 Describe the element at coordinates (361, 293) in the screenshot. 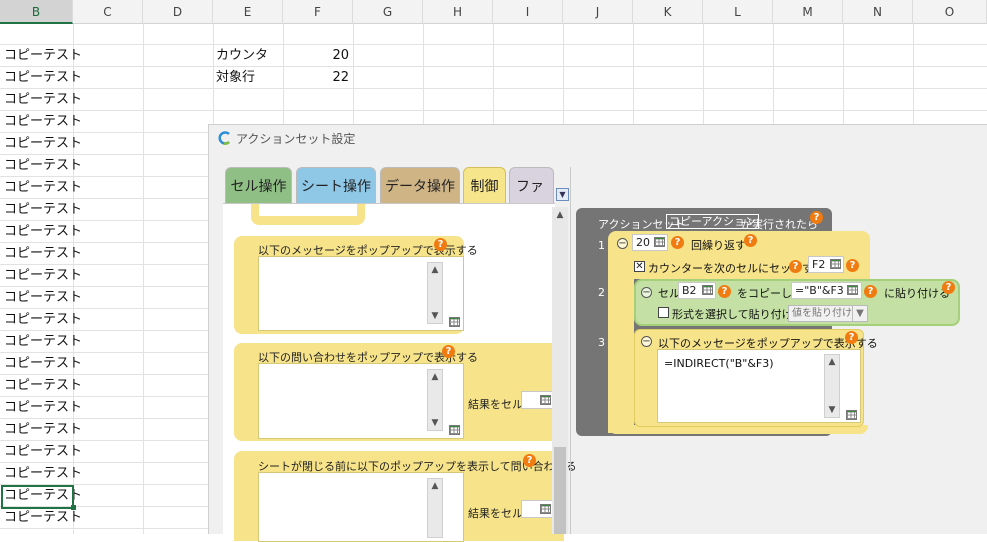

I see `message-textarea: ▲ ▼` at that location.